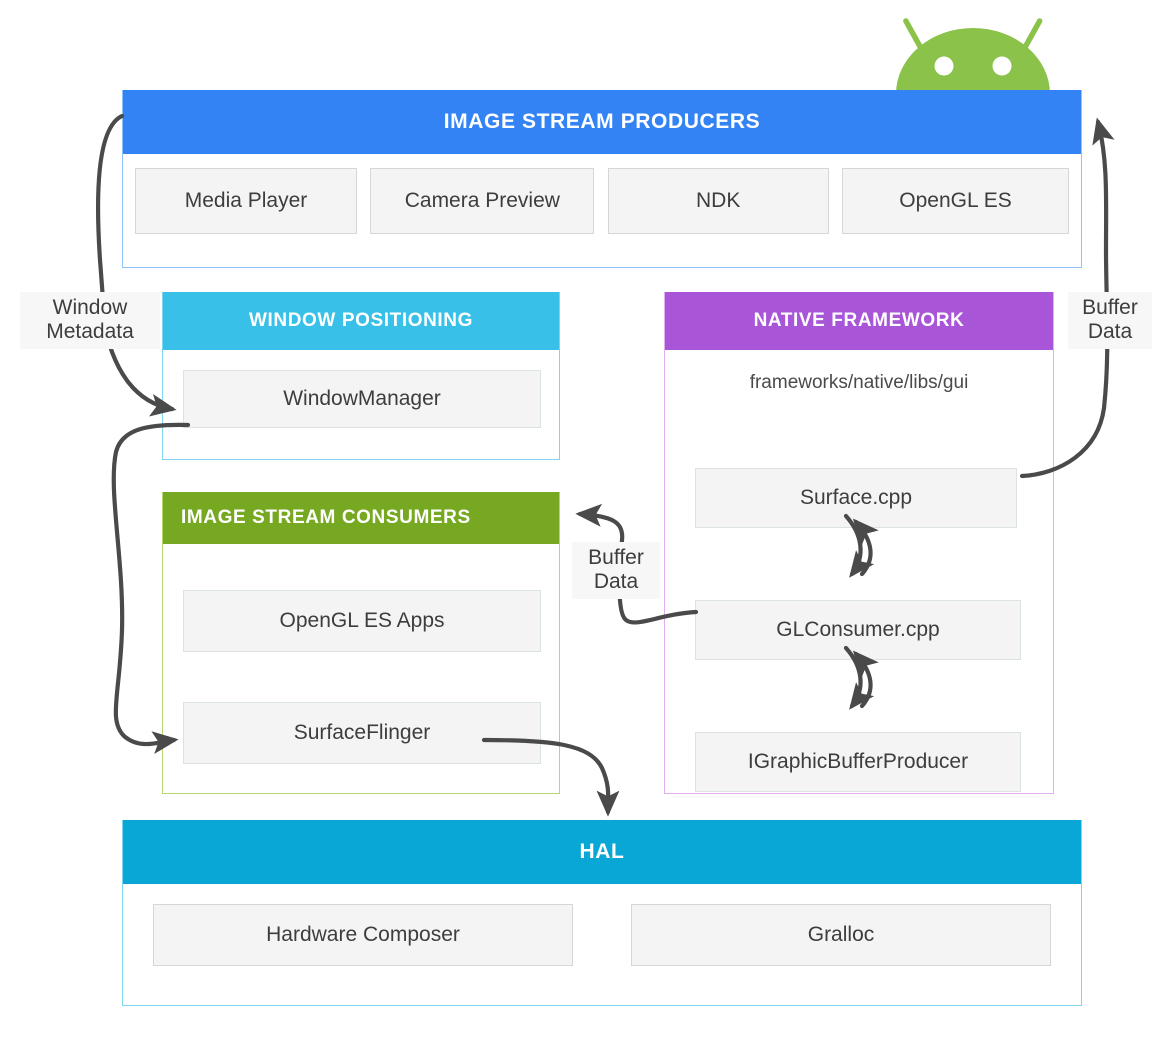 The width and height of the screenshot is (1168, 1052). Describe the element at coordinates (841, 935) in the screenshot. I see `node-gralloc: Gralloc` at that location.